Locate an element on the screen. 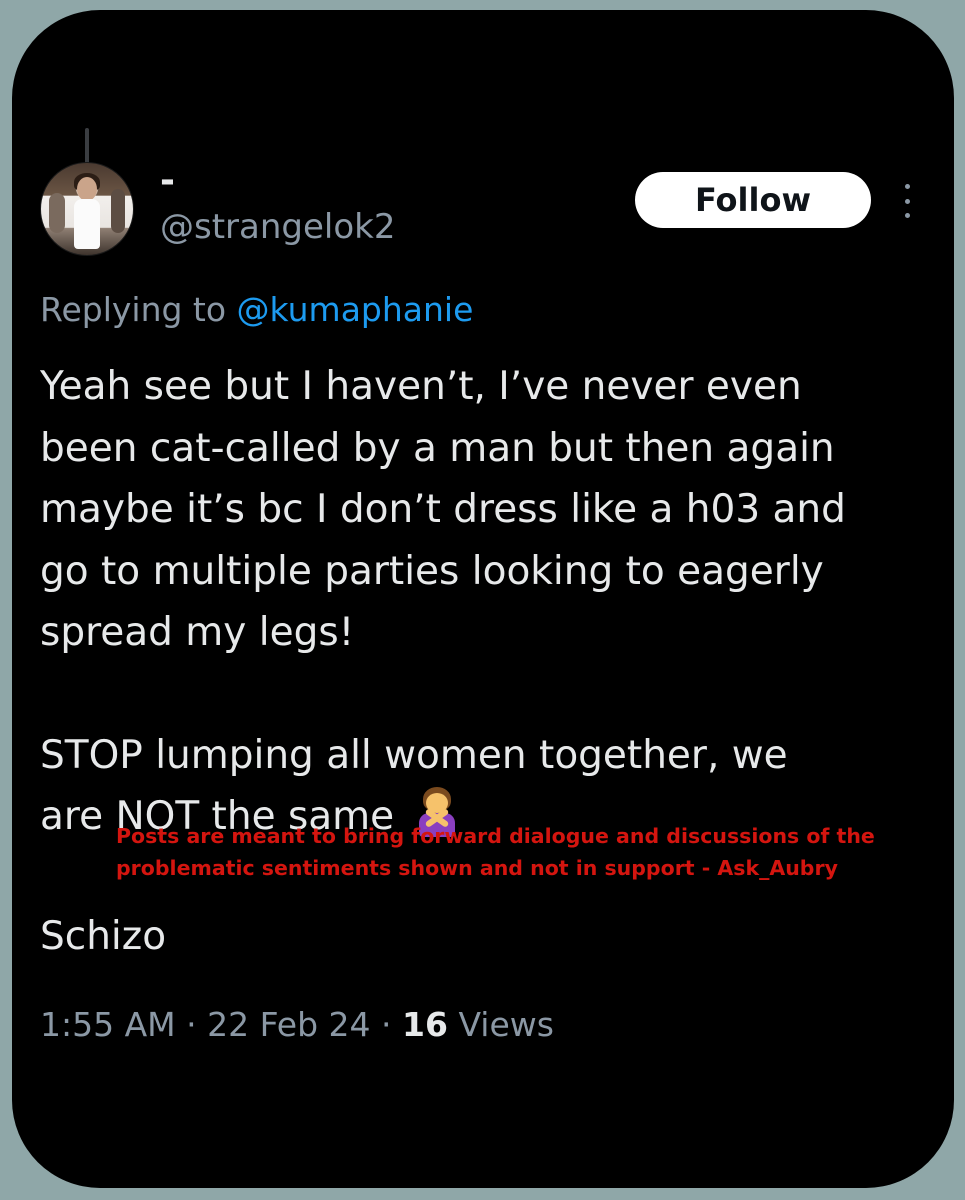  avatar is located at coordinates (87, 209).